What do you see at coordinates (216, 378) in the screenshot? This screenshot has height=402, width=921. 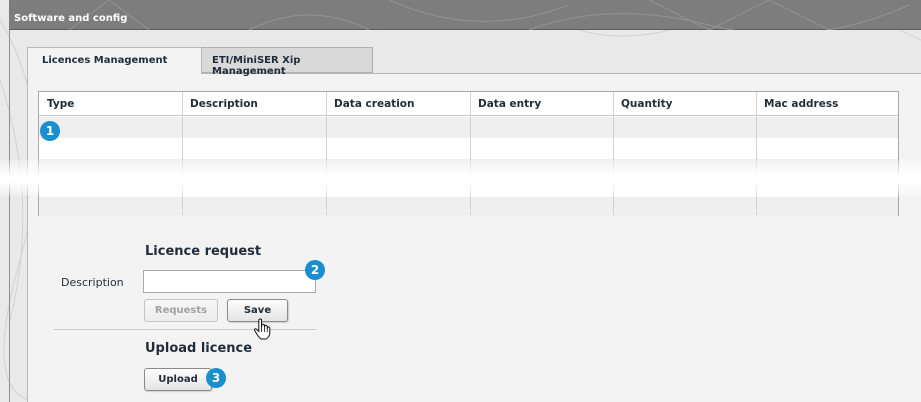 I see `callout-badge-3: 3` at bounding box center [216, 378].